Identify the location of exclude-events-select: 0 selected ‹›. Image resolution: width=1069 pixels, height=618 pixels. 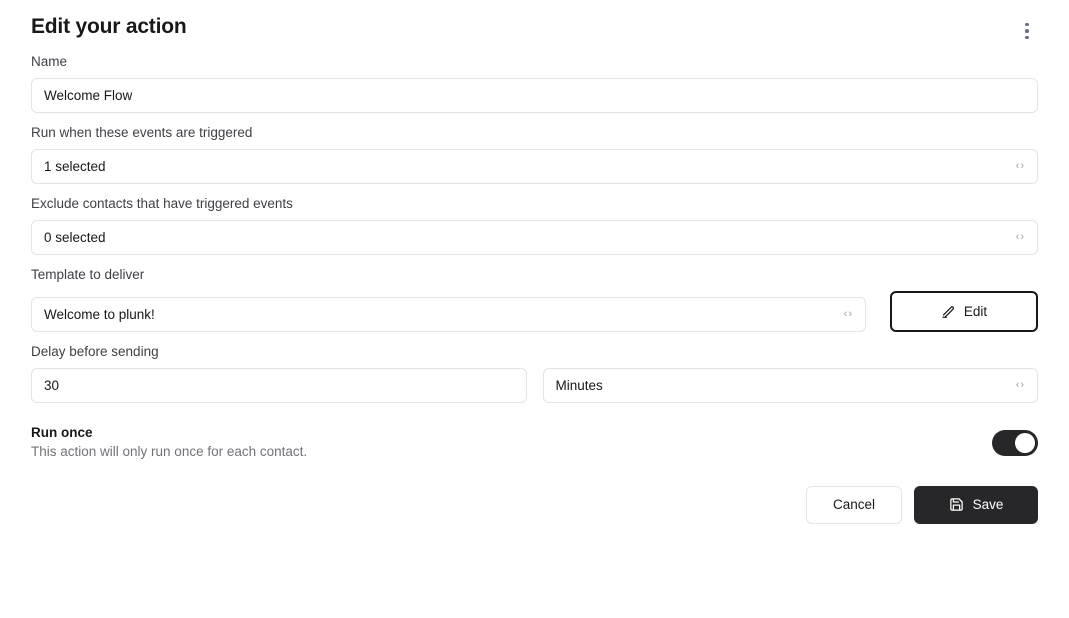
(534, 237).